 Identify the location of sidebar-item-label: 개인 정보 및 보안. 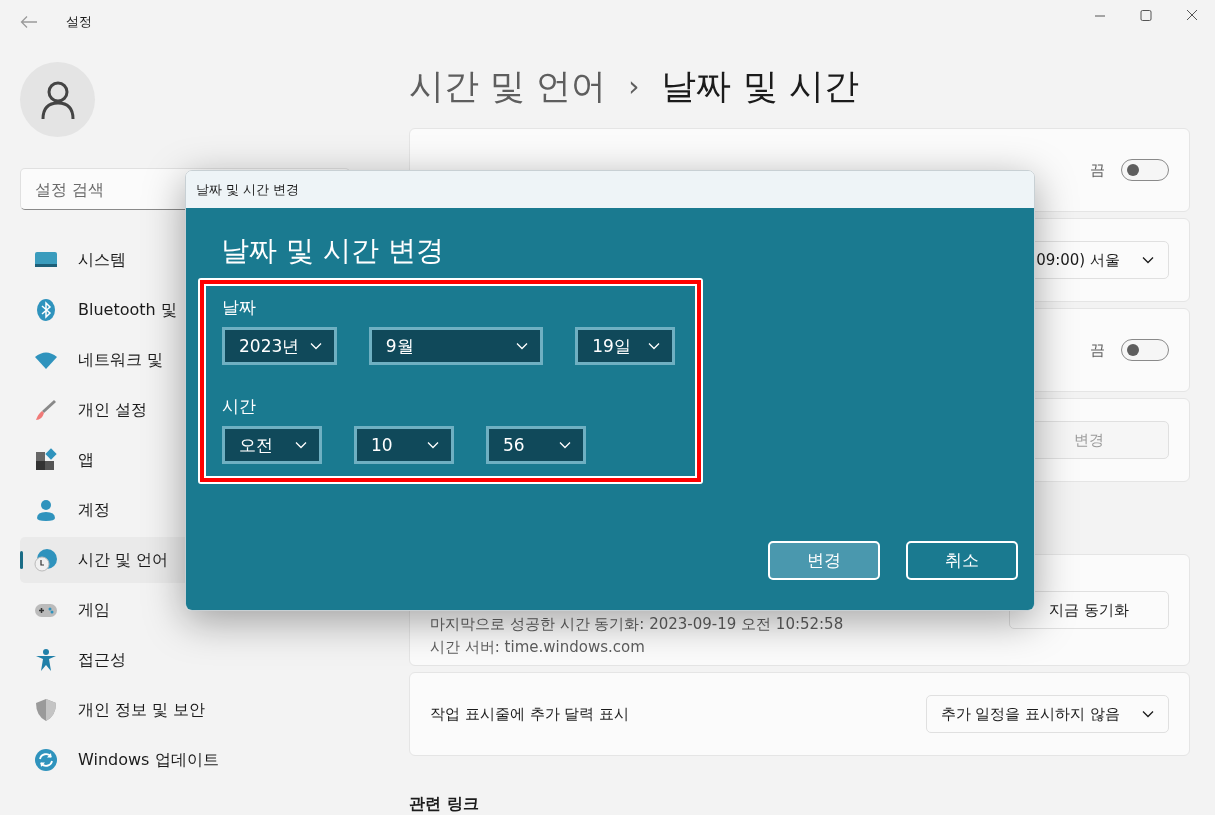
(142, 710).